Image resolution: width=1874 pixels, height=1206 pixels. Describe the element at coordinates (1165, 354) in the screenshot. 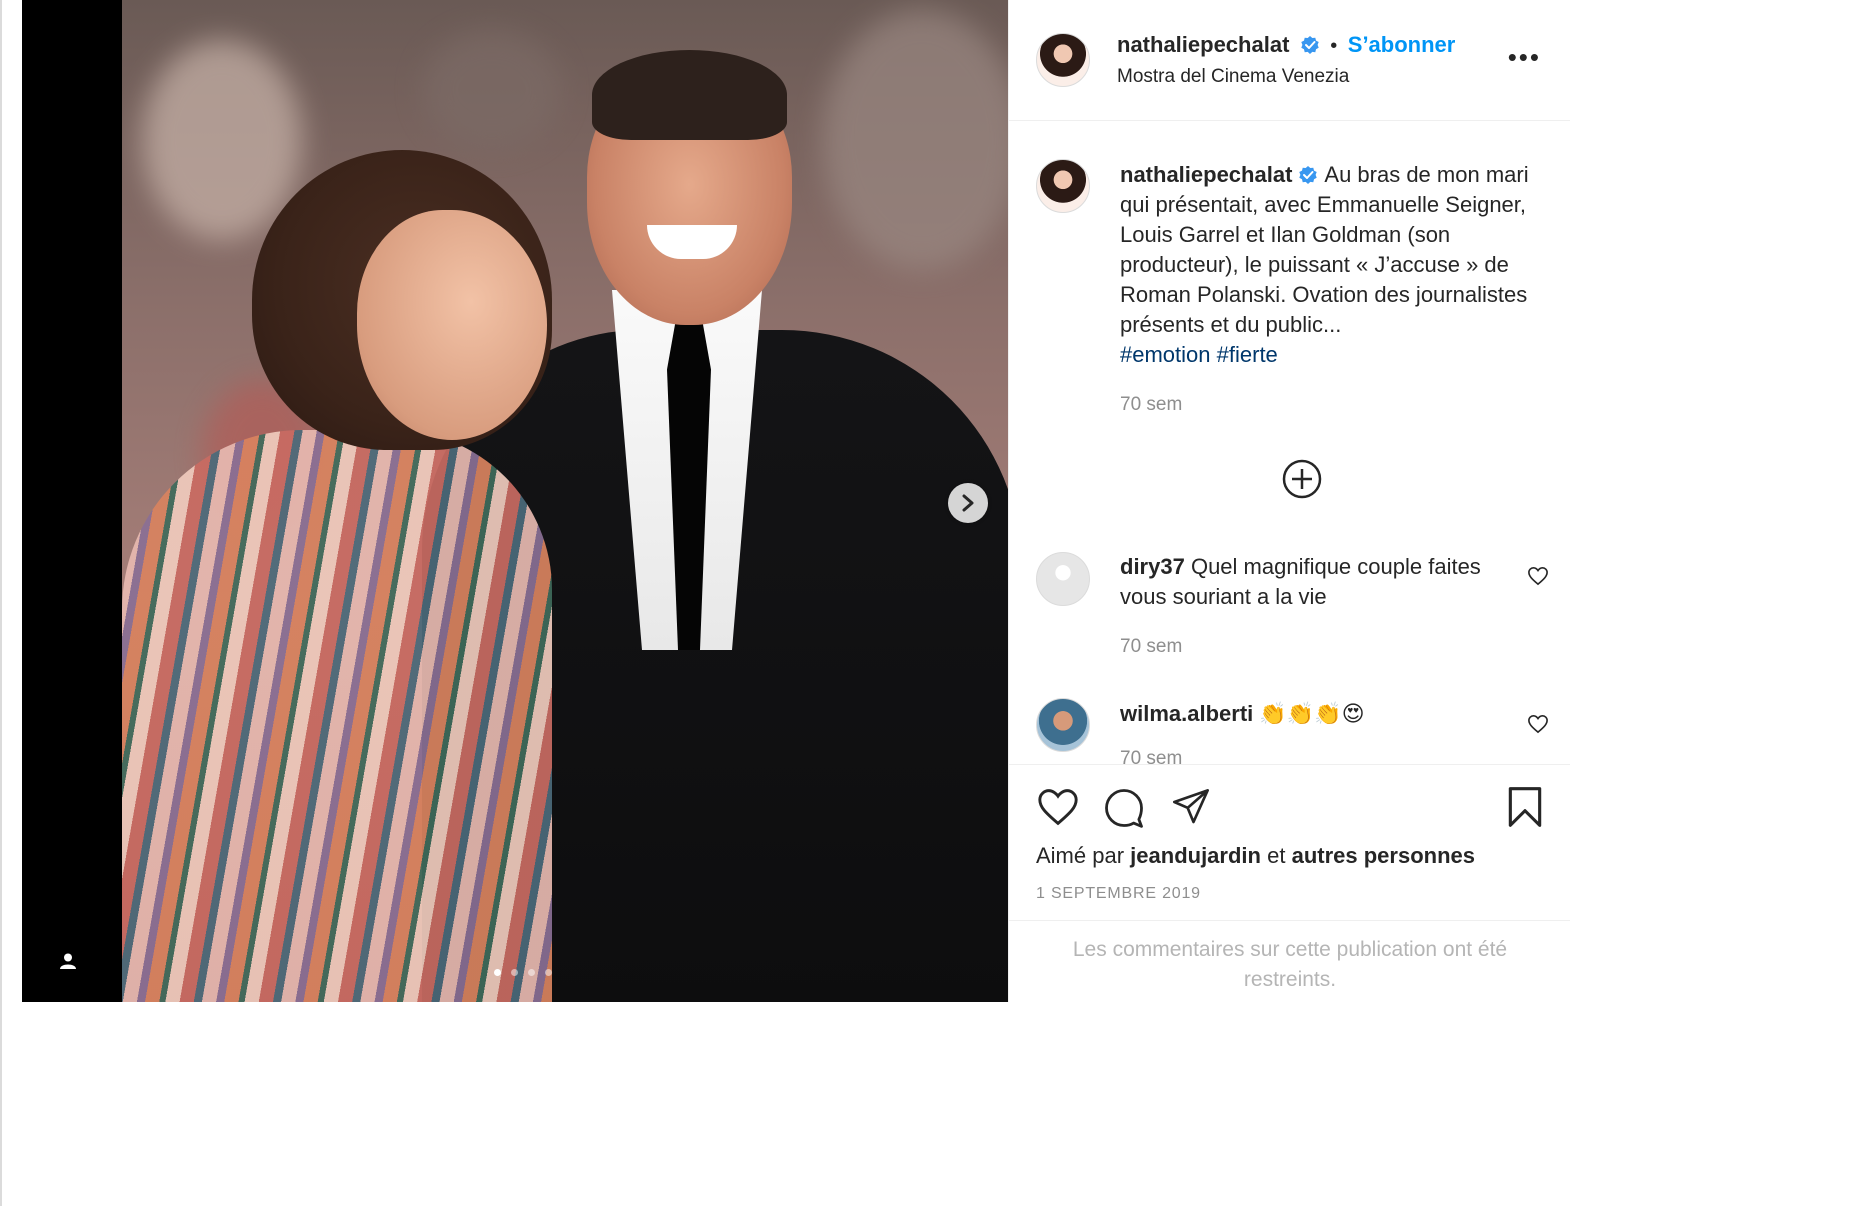

I see `hashtag-link: #emotion` at that location.